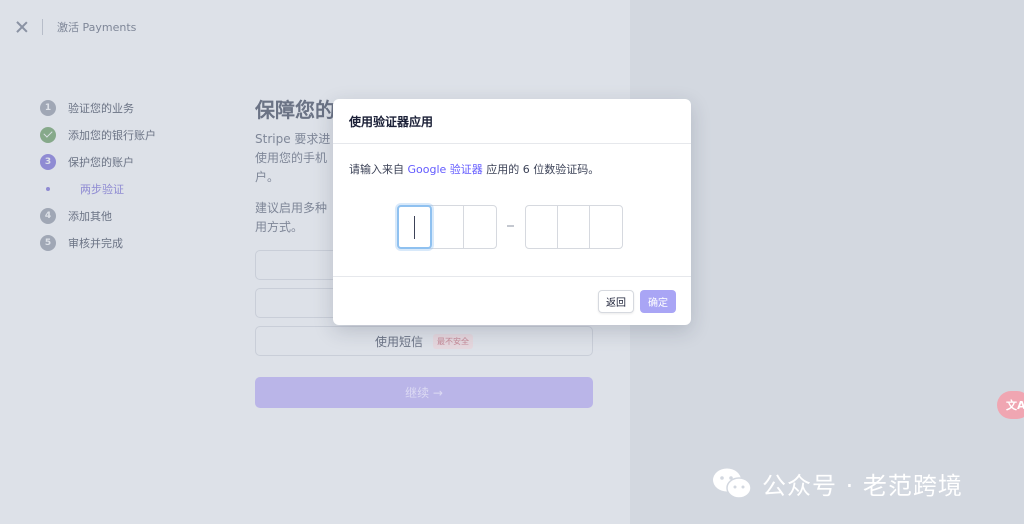 This screenshot has height=524, width=1024. Describe the element at coordinates (512, 300) in the screenshot. I see `dialog-footer` at that location.